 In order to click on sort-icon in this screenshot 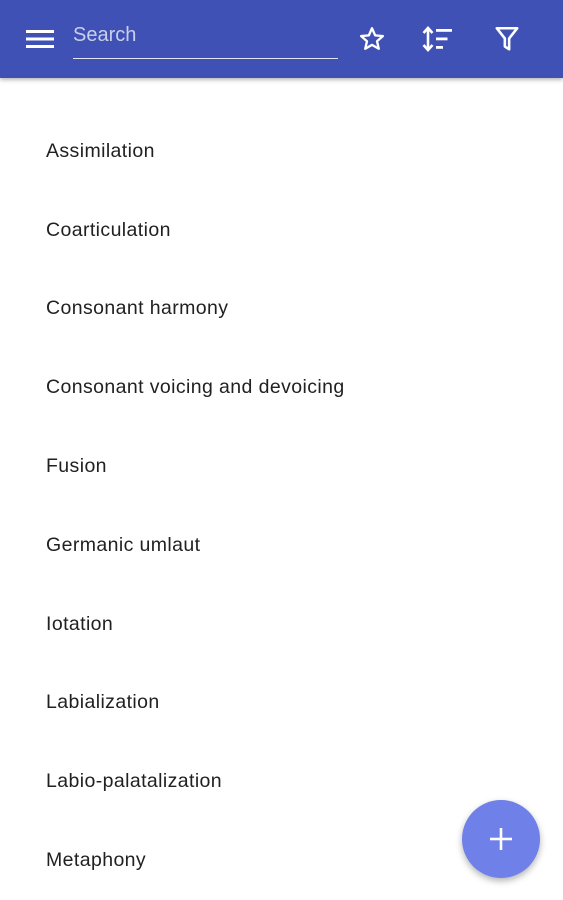, I will do `click(437, 39)`.